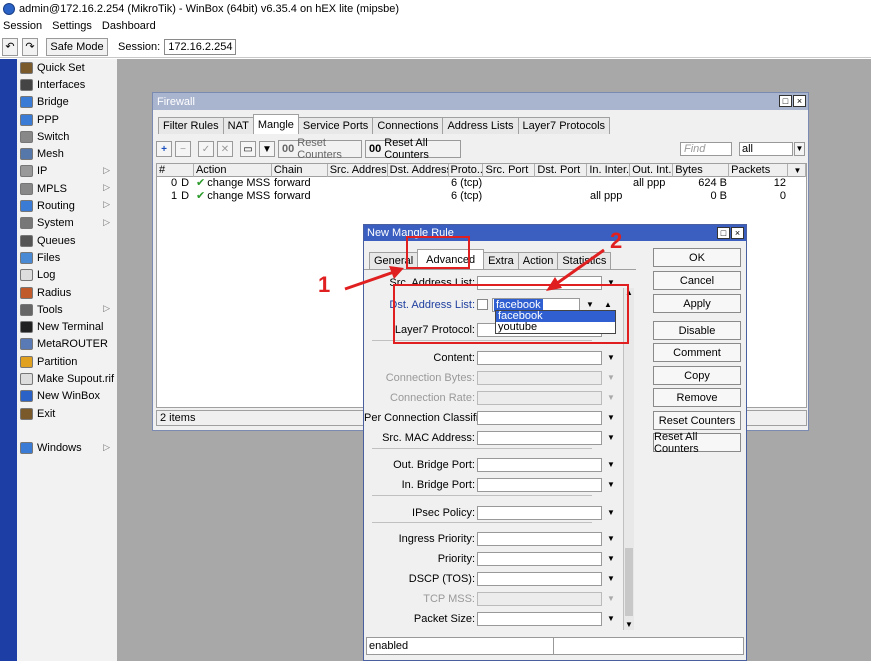 The width and height of the screenshot is (871, 661). I want to click on dropdown-option-youtube: youtube, so click(555, 327).